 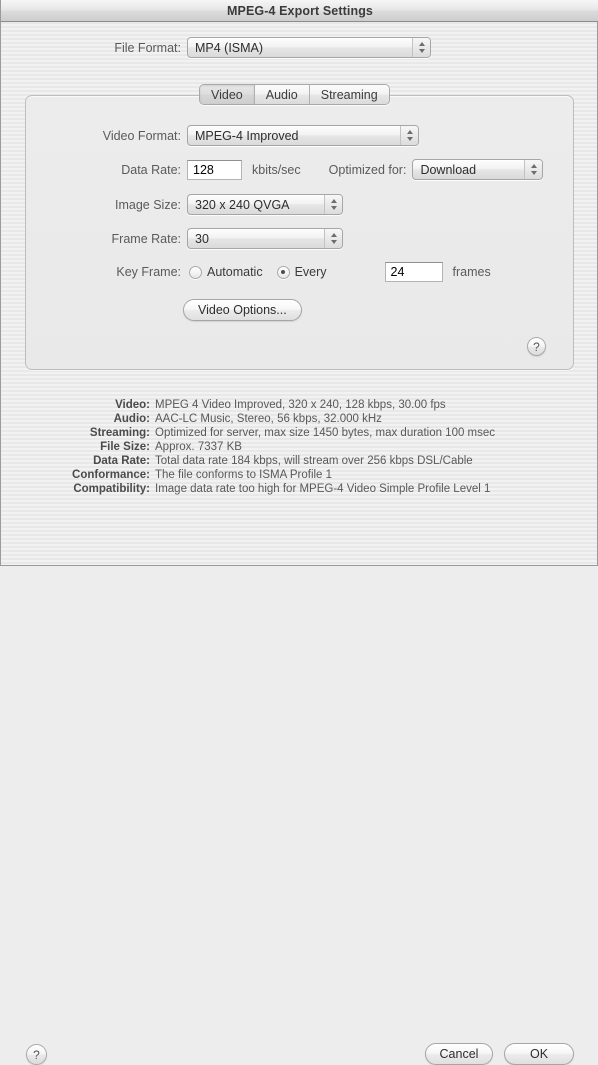 What do you see at coordinates (119, 433) in the screenshot?
I see `summary-key: Streaming:` at bounding box center [119, 433].